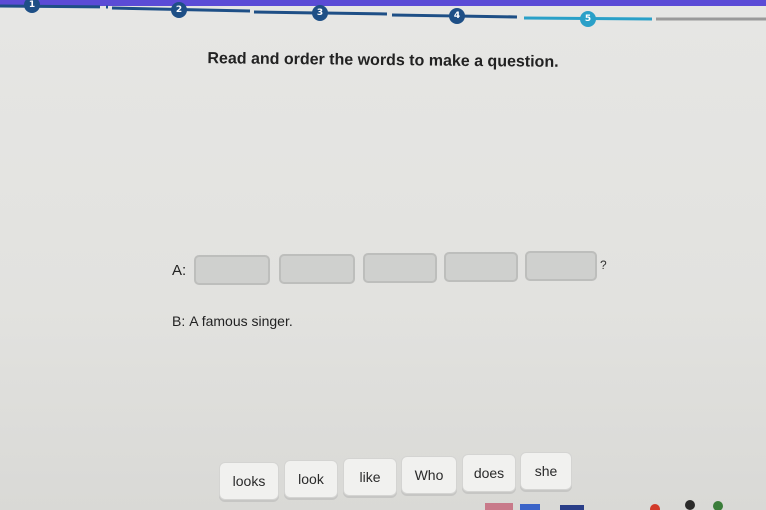 This screenshot has width=766, height=510. I want to click on progress-step-4: 4, so click(457, 16).